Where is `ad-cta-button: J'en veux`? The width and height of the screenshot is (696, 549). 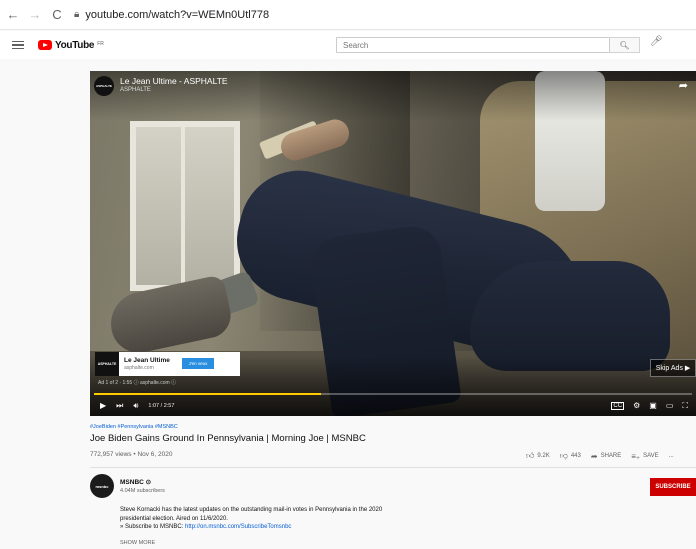 ad-cta-button: J'en veux is located at coordinates (198, 363).